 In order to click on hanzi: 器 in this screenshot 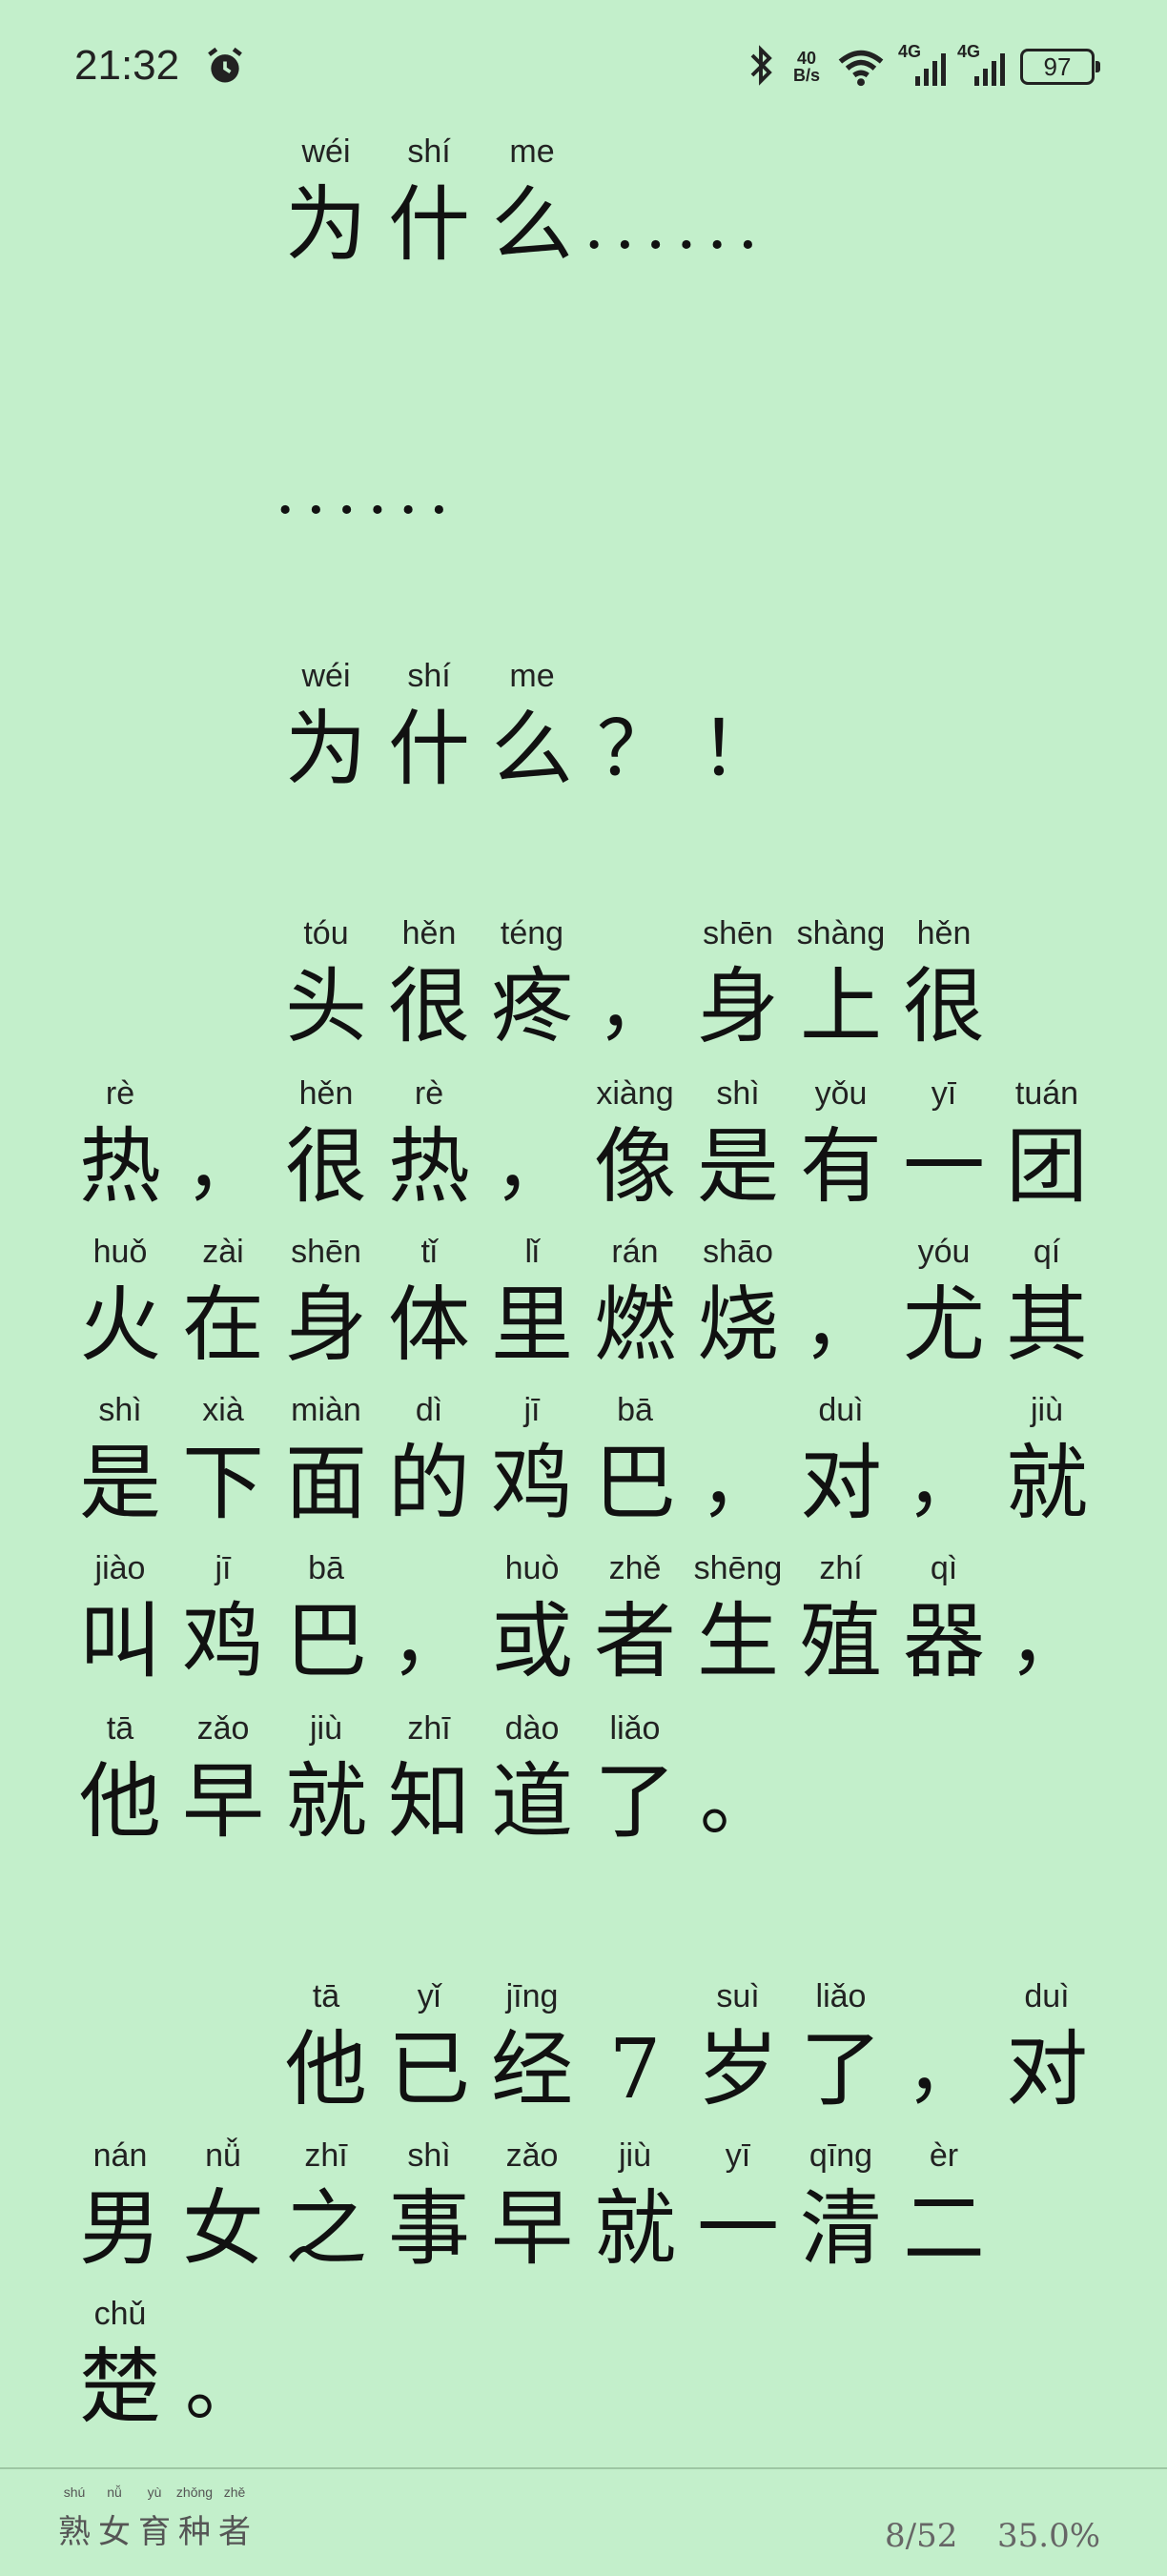, I will do `click(944, 1642)`.